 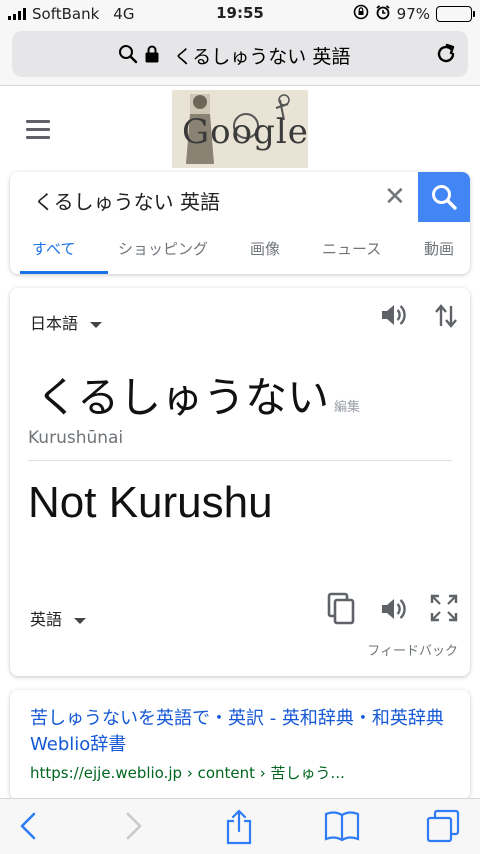 I want to click on tab-all: すべて, so click(x=53, y=248).